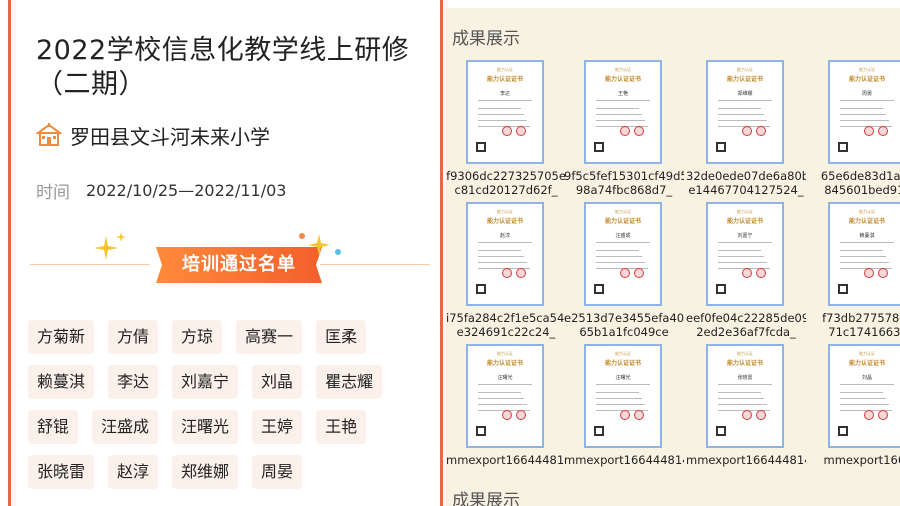 The height and width of the screenshot is (506, 900). Describe the element at coordinates (864, 332) in the screenshot. I see `certificate-filename: 71c17416635` at that location.